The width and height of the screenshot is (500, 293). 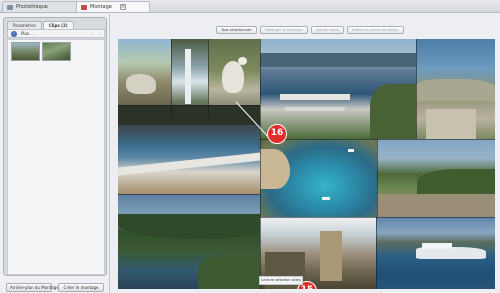 What do you see at coordinates (84, 7) in the screenshot?
I see `montage-icon` at bounding box center [84, 7].